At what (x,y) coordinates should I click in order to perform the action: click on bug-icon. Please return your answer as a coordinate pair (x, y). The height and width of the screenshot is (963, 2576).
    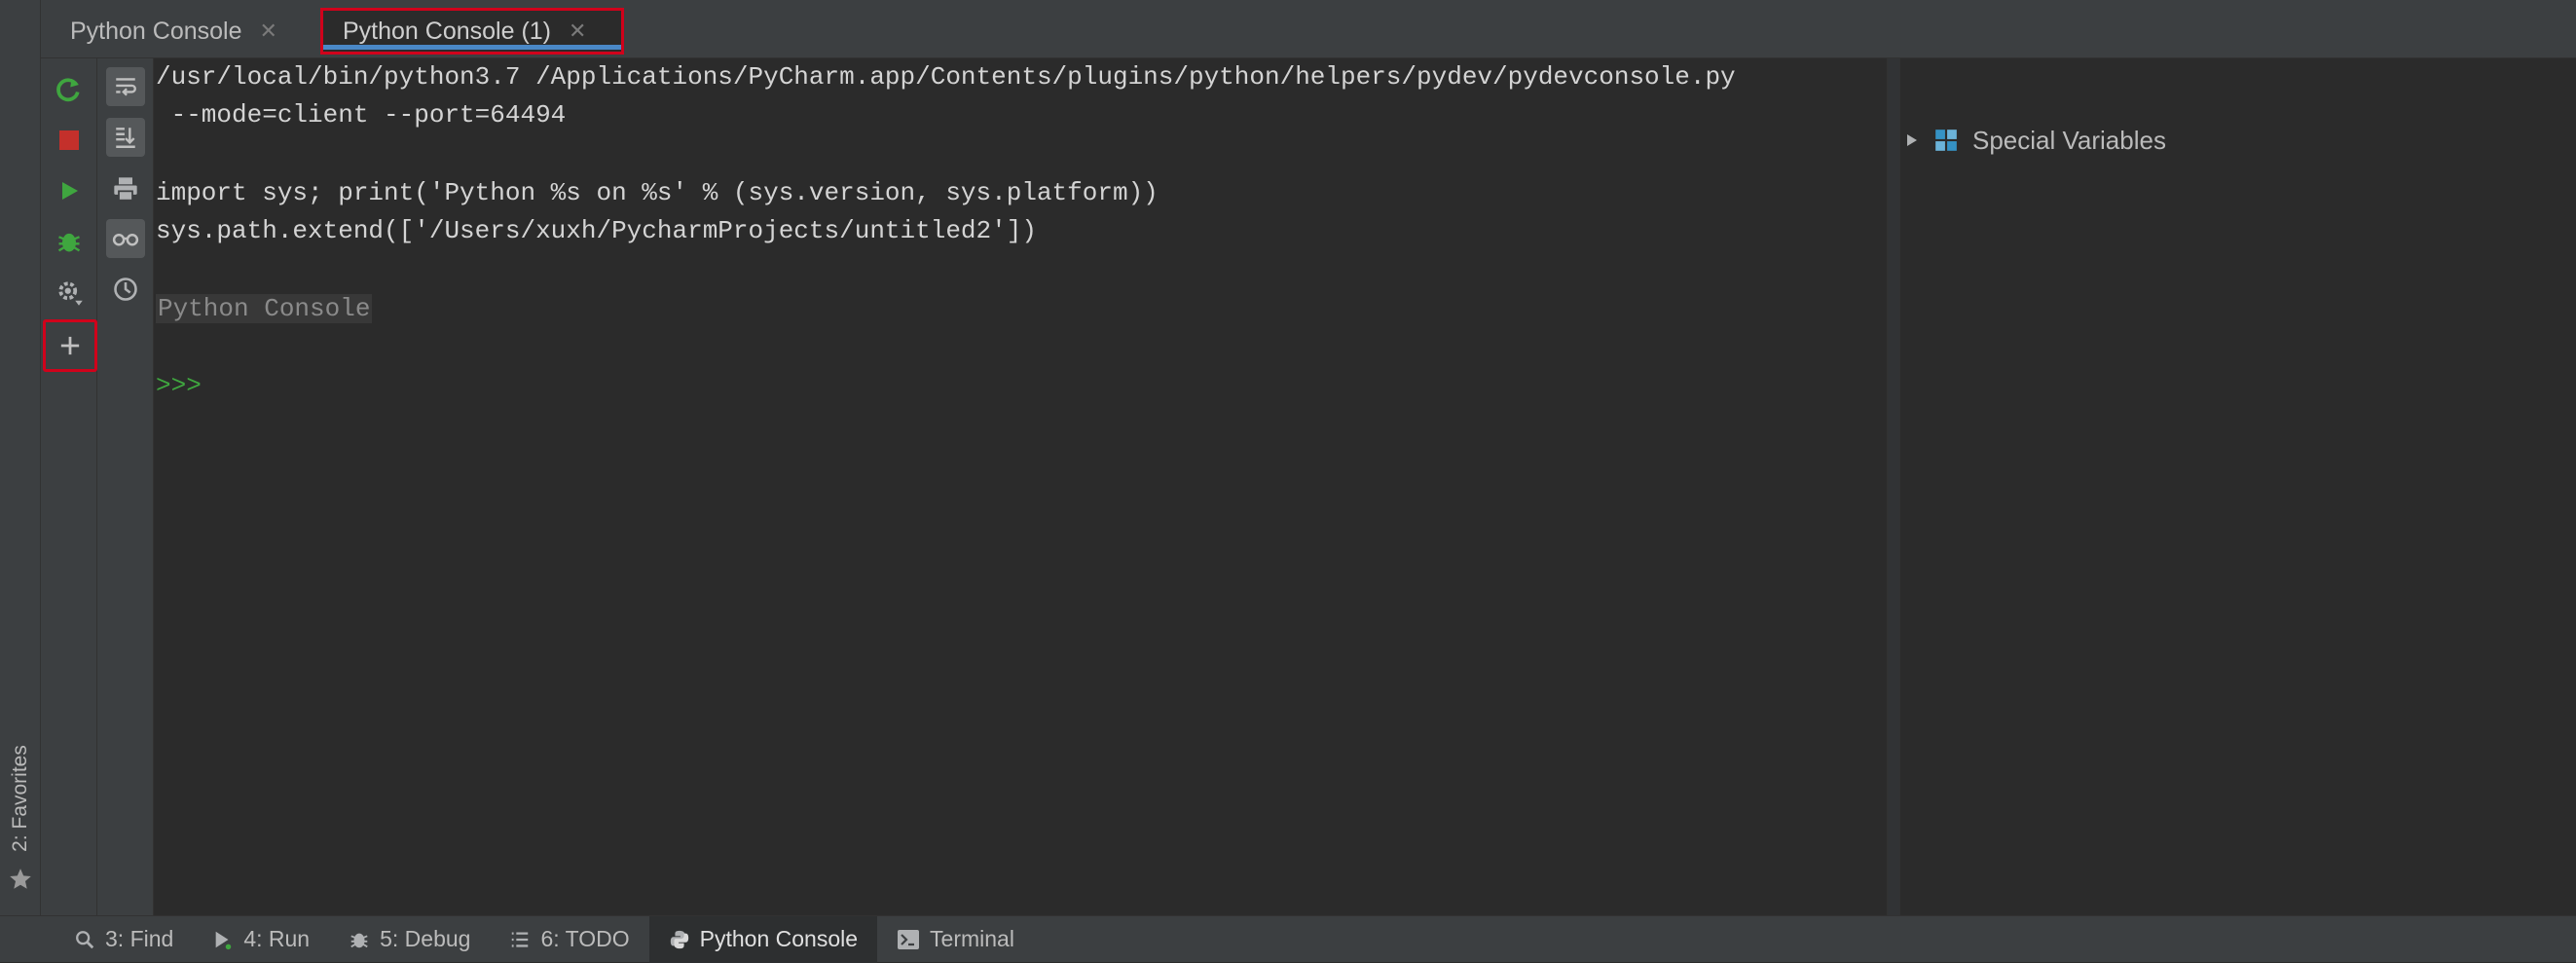
    Looking at the image, I should click on (359, 940).